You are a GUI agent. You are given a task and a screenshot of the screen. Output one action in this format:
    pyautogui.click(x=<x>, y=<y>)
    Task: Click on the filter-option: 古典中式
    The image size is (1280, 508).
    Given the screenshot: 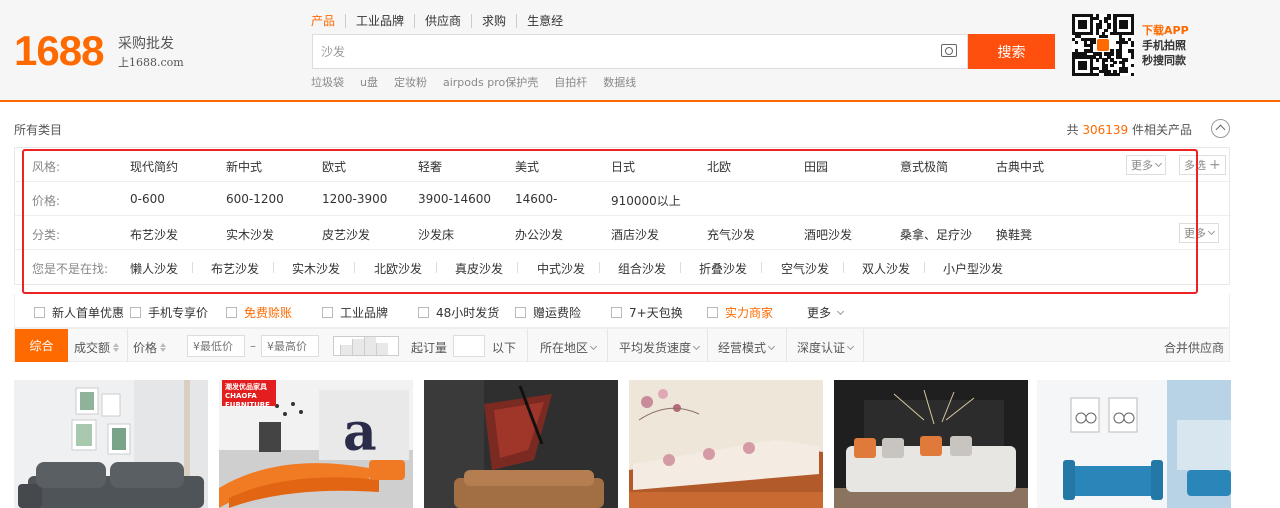 What is the action you would take?
    pyautogui.click(x=1020, y=166)
    